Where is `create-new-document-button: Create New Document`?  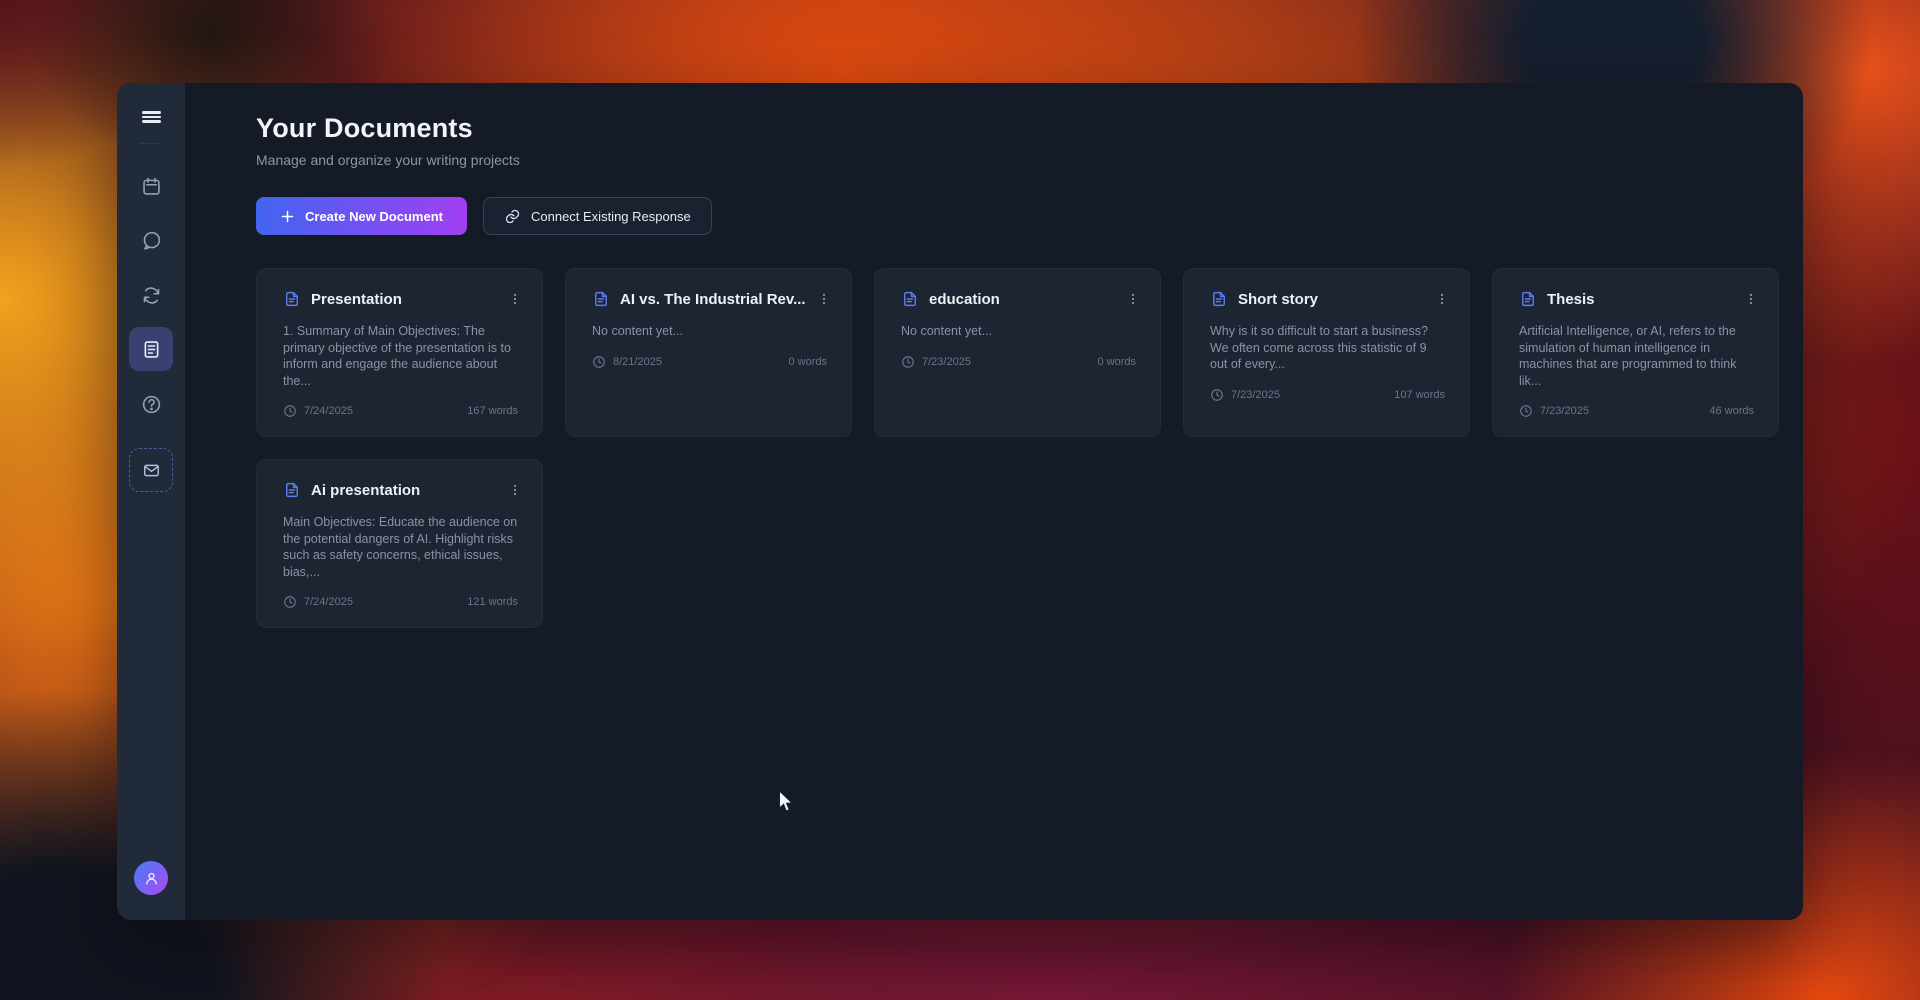
create-new-document-button: Create New Document is located at coordinates (361, 216).